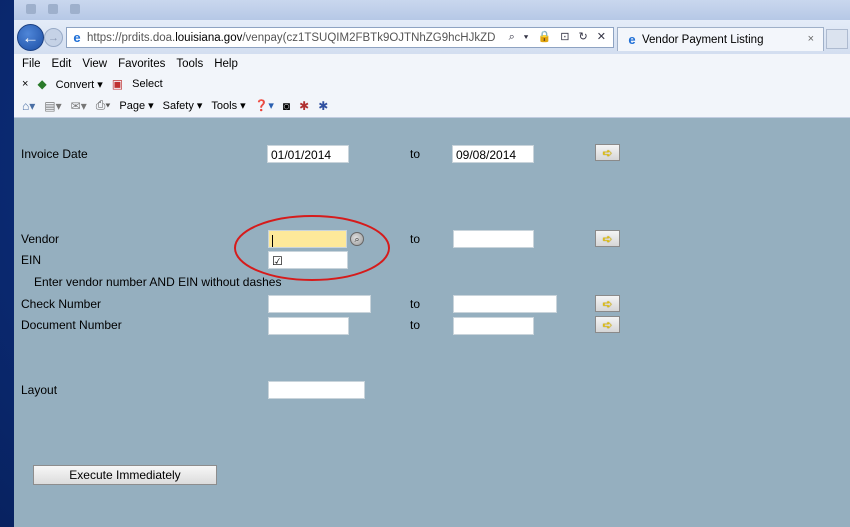  What do you see at coordinates (319, 304) in the screenshot?
I see `check-number-from` at bounding box center [319, 304].